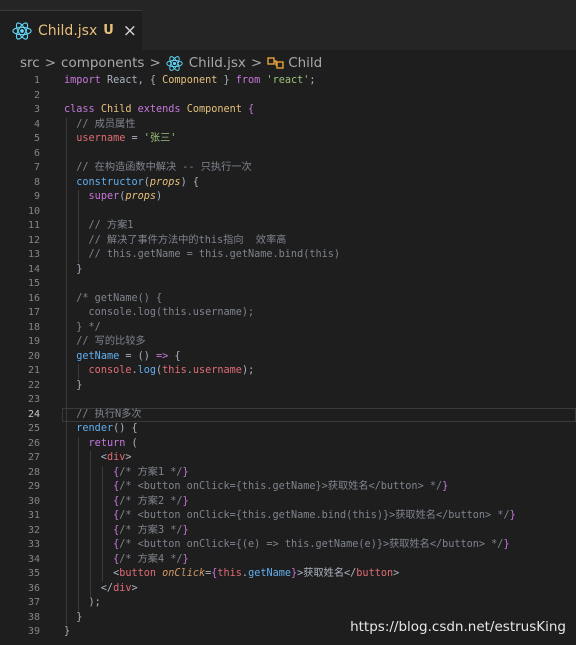  Describe the element at coordinates (288, 313) in the screenshot. I see `code-line: 17 console.log(this.username);` at that location.